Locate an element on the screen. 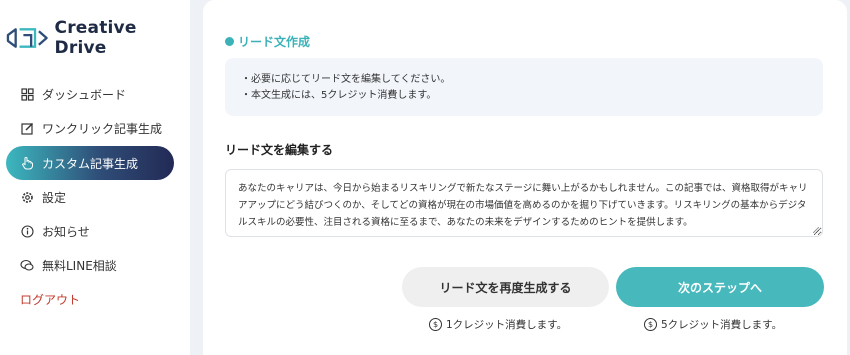 The width and height of the screenshot is (850, 355). brand-name: Creative Drive is located at coordinates (95, 38).